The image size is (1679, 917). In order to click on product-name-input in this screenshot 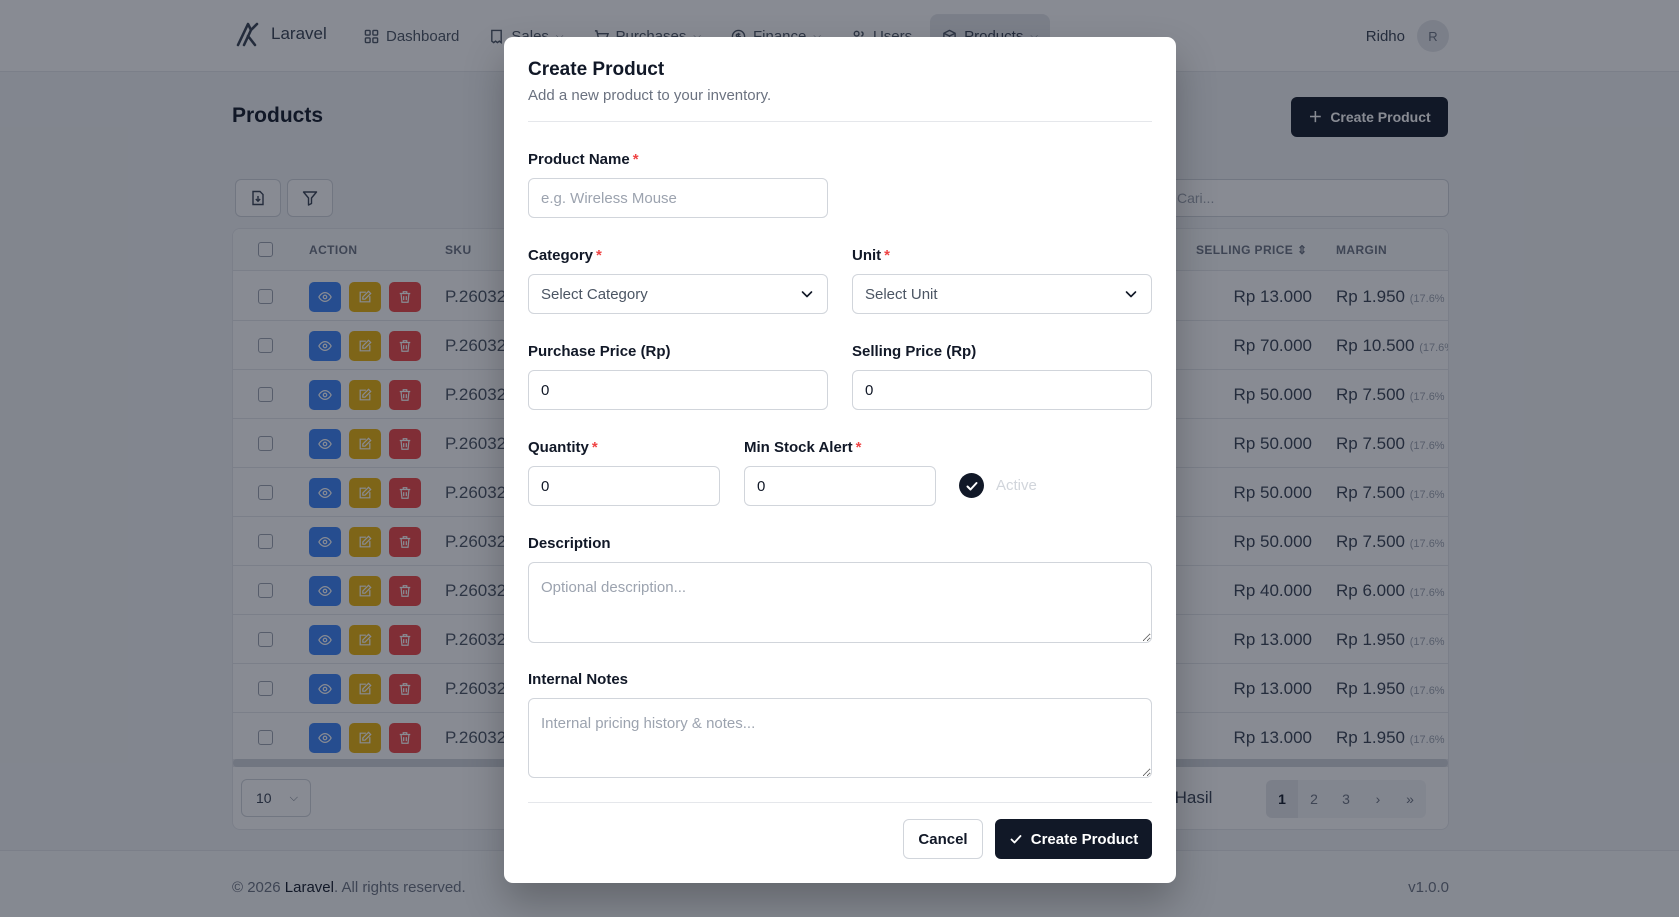, I will do `click(678, 198)`.